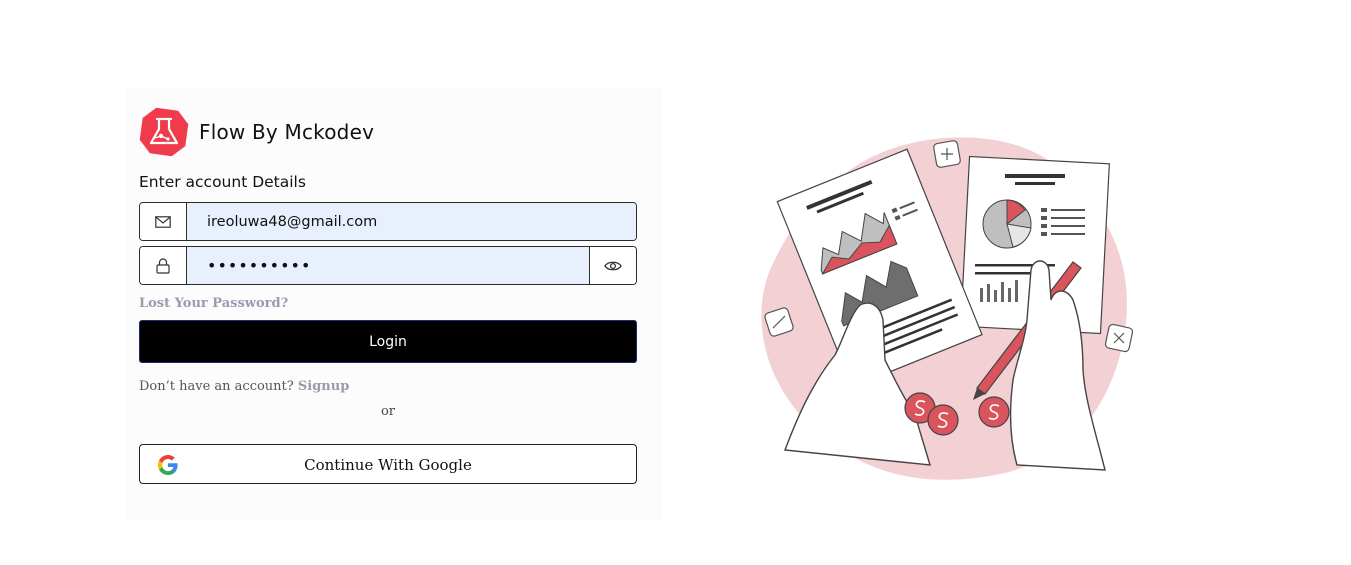 The image size is (1351, 565). Describe the element at coordinates (323, 386) in the screenshot. I see `signup-link: Signup` at that location.